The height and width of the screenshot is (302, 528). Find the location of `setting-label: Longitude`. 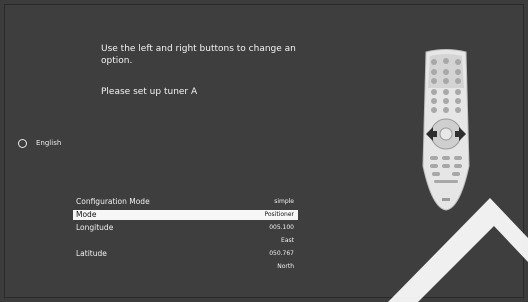

setting-label: Longitude is located at coordinates (95, 227).